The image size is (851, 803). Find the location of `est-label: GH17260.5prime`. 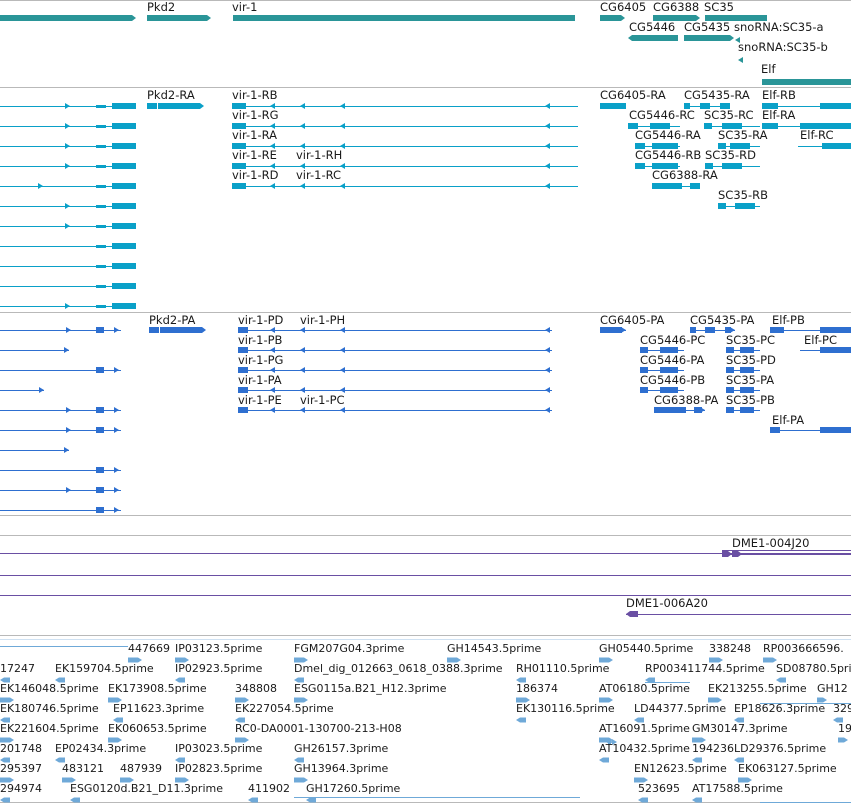

est-label: GH17260.5prime is located at coordinates (353, 788).